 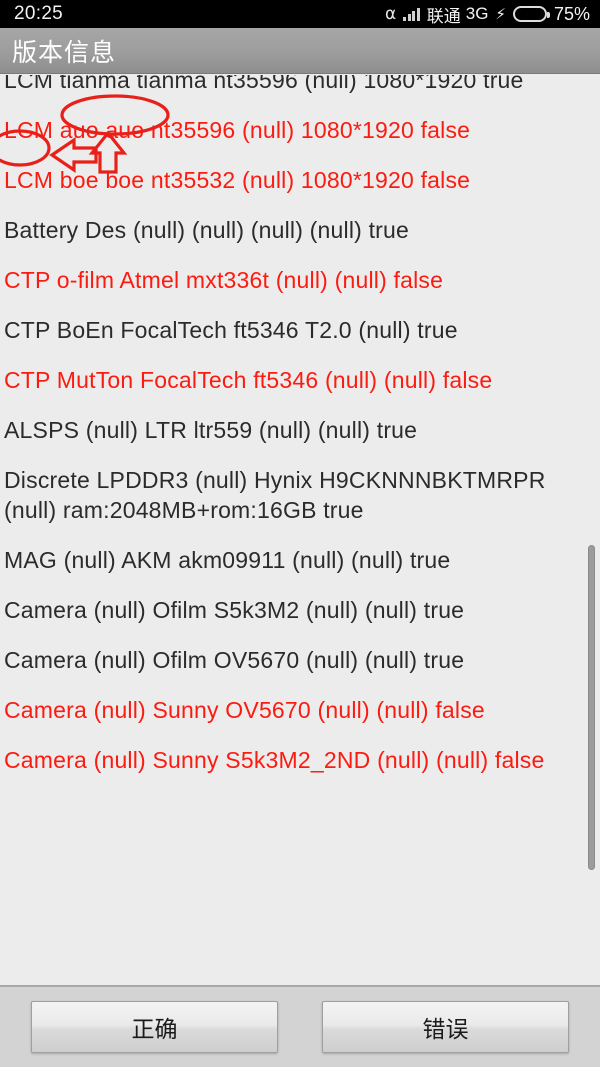 I want to click on status-bar: 20:25 ⍺ 联通 3G ⚡ 75%, so click(x=300, y=14).